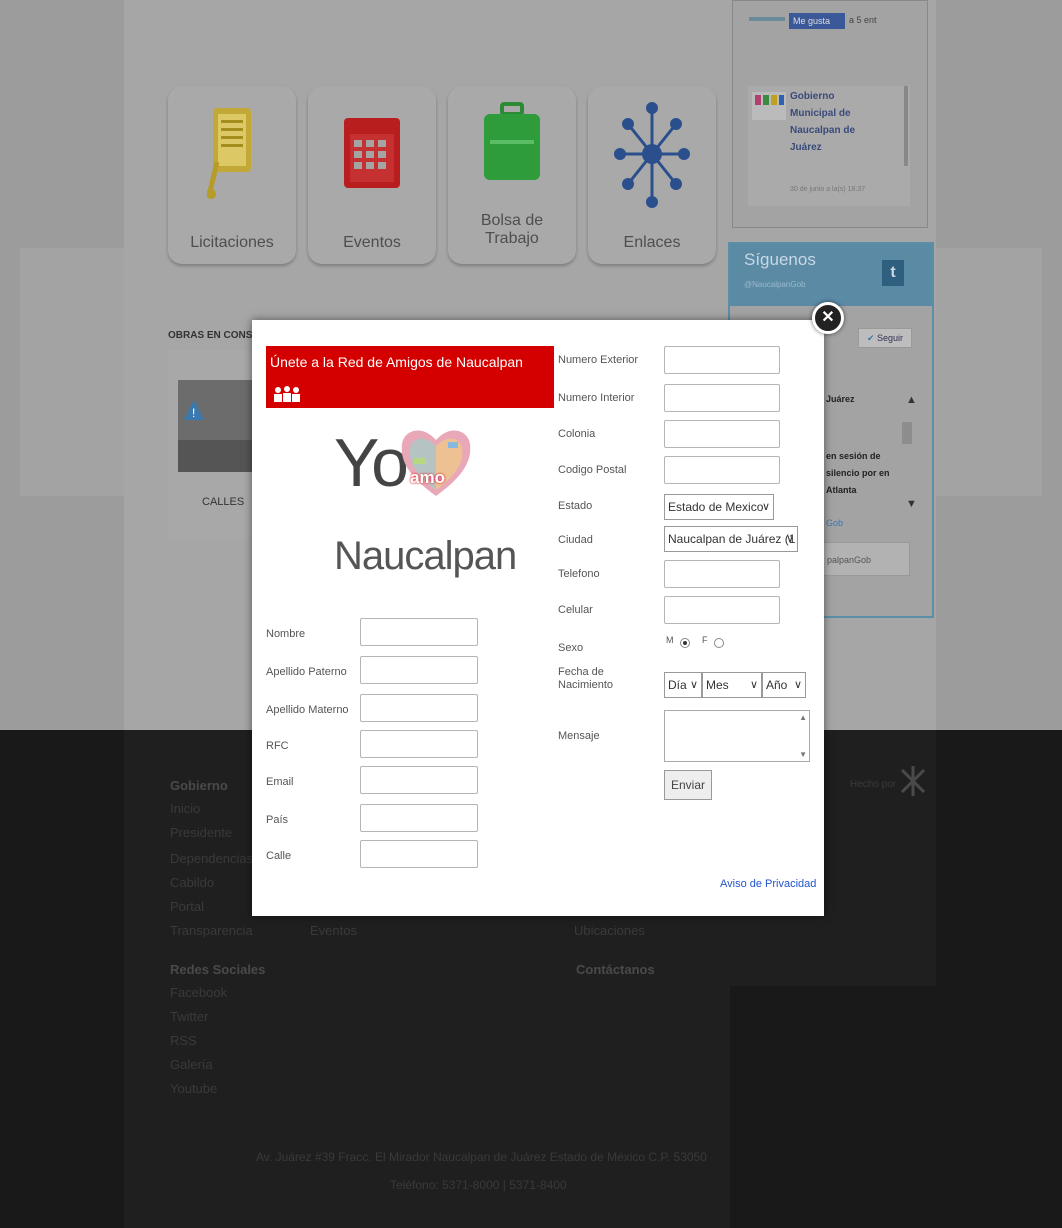 The height and width of the screenshot is (1228, 1062). Describe the element at coordinates (198, 993) in the screenshot. I see `footer-link: Facebook` at that location.